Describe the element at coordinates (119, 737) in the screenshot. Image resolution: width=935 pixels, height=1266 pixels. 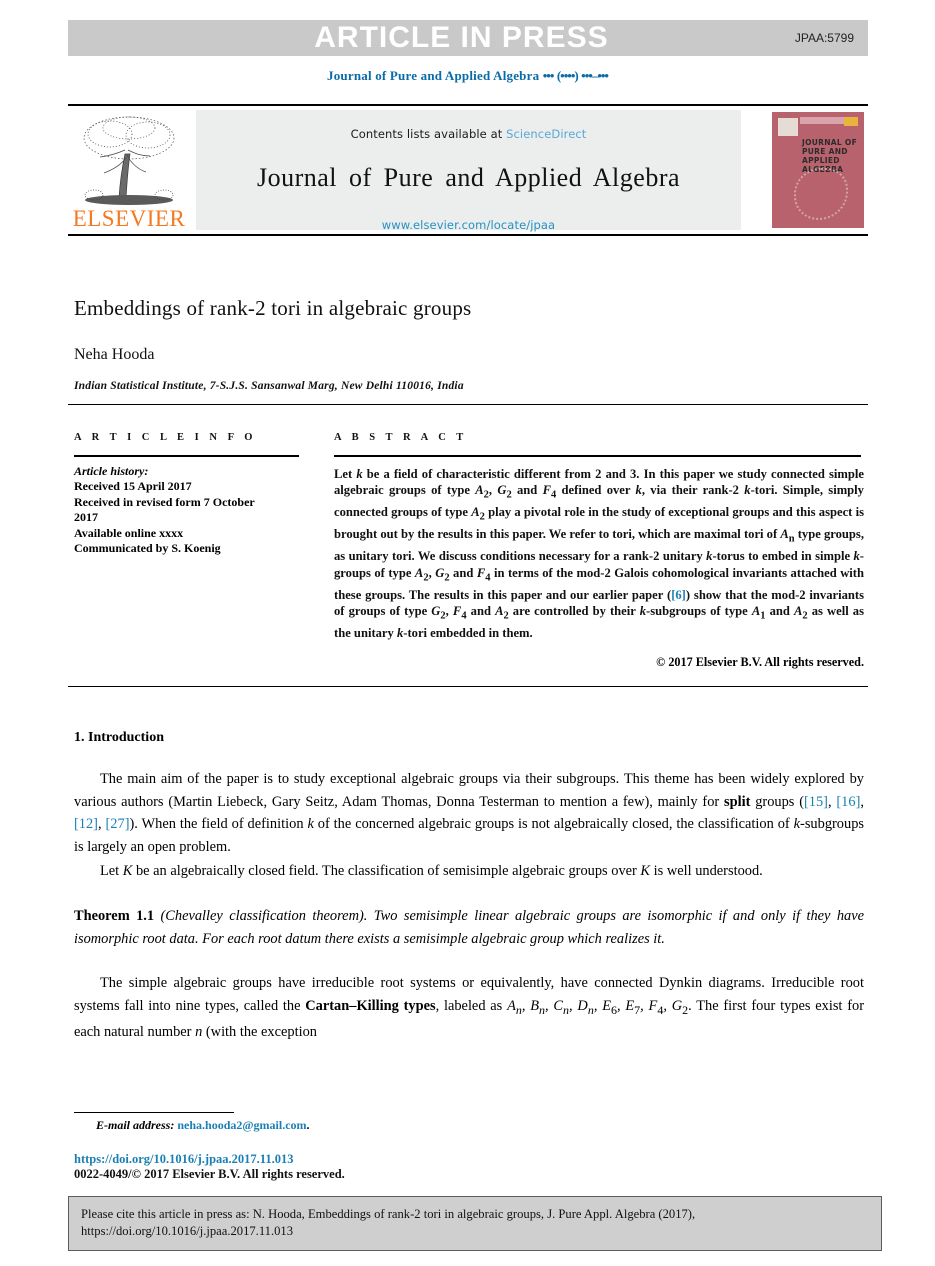
I see `section-heading-introduction: 1. Introduction` at that location.